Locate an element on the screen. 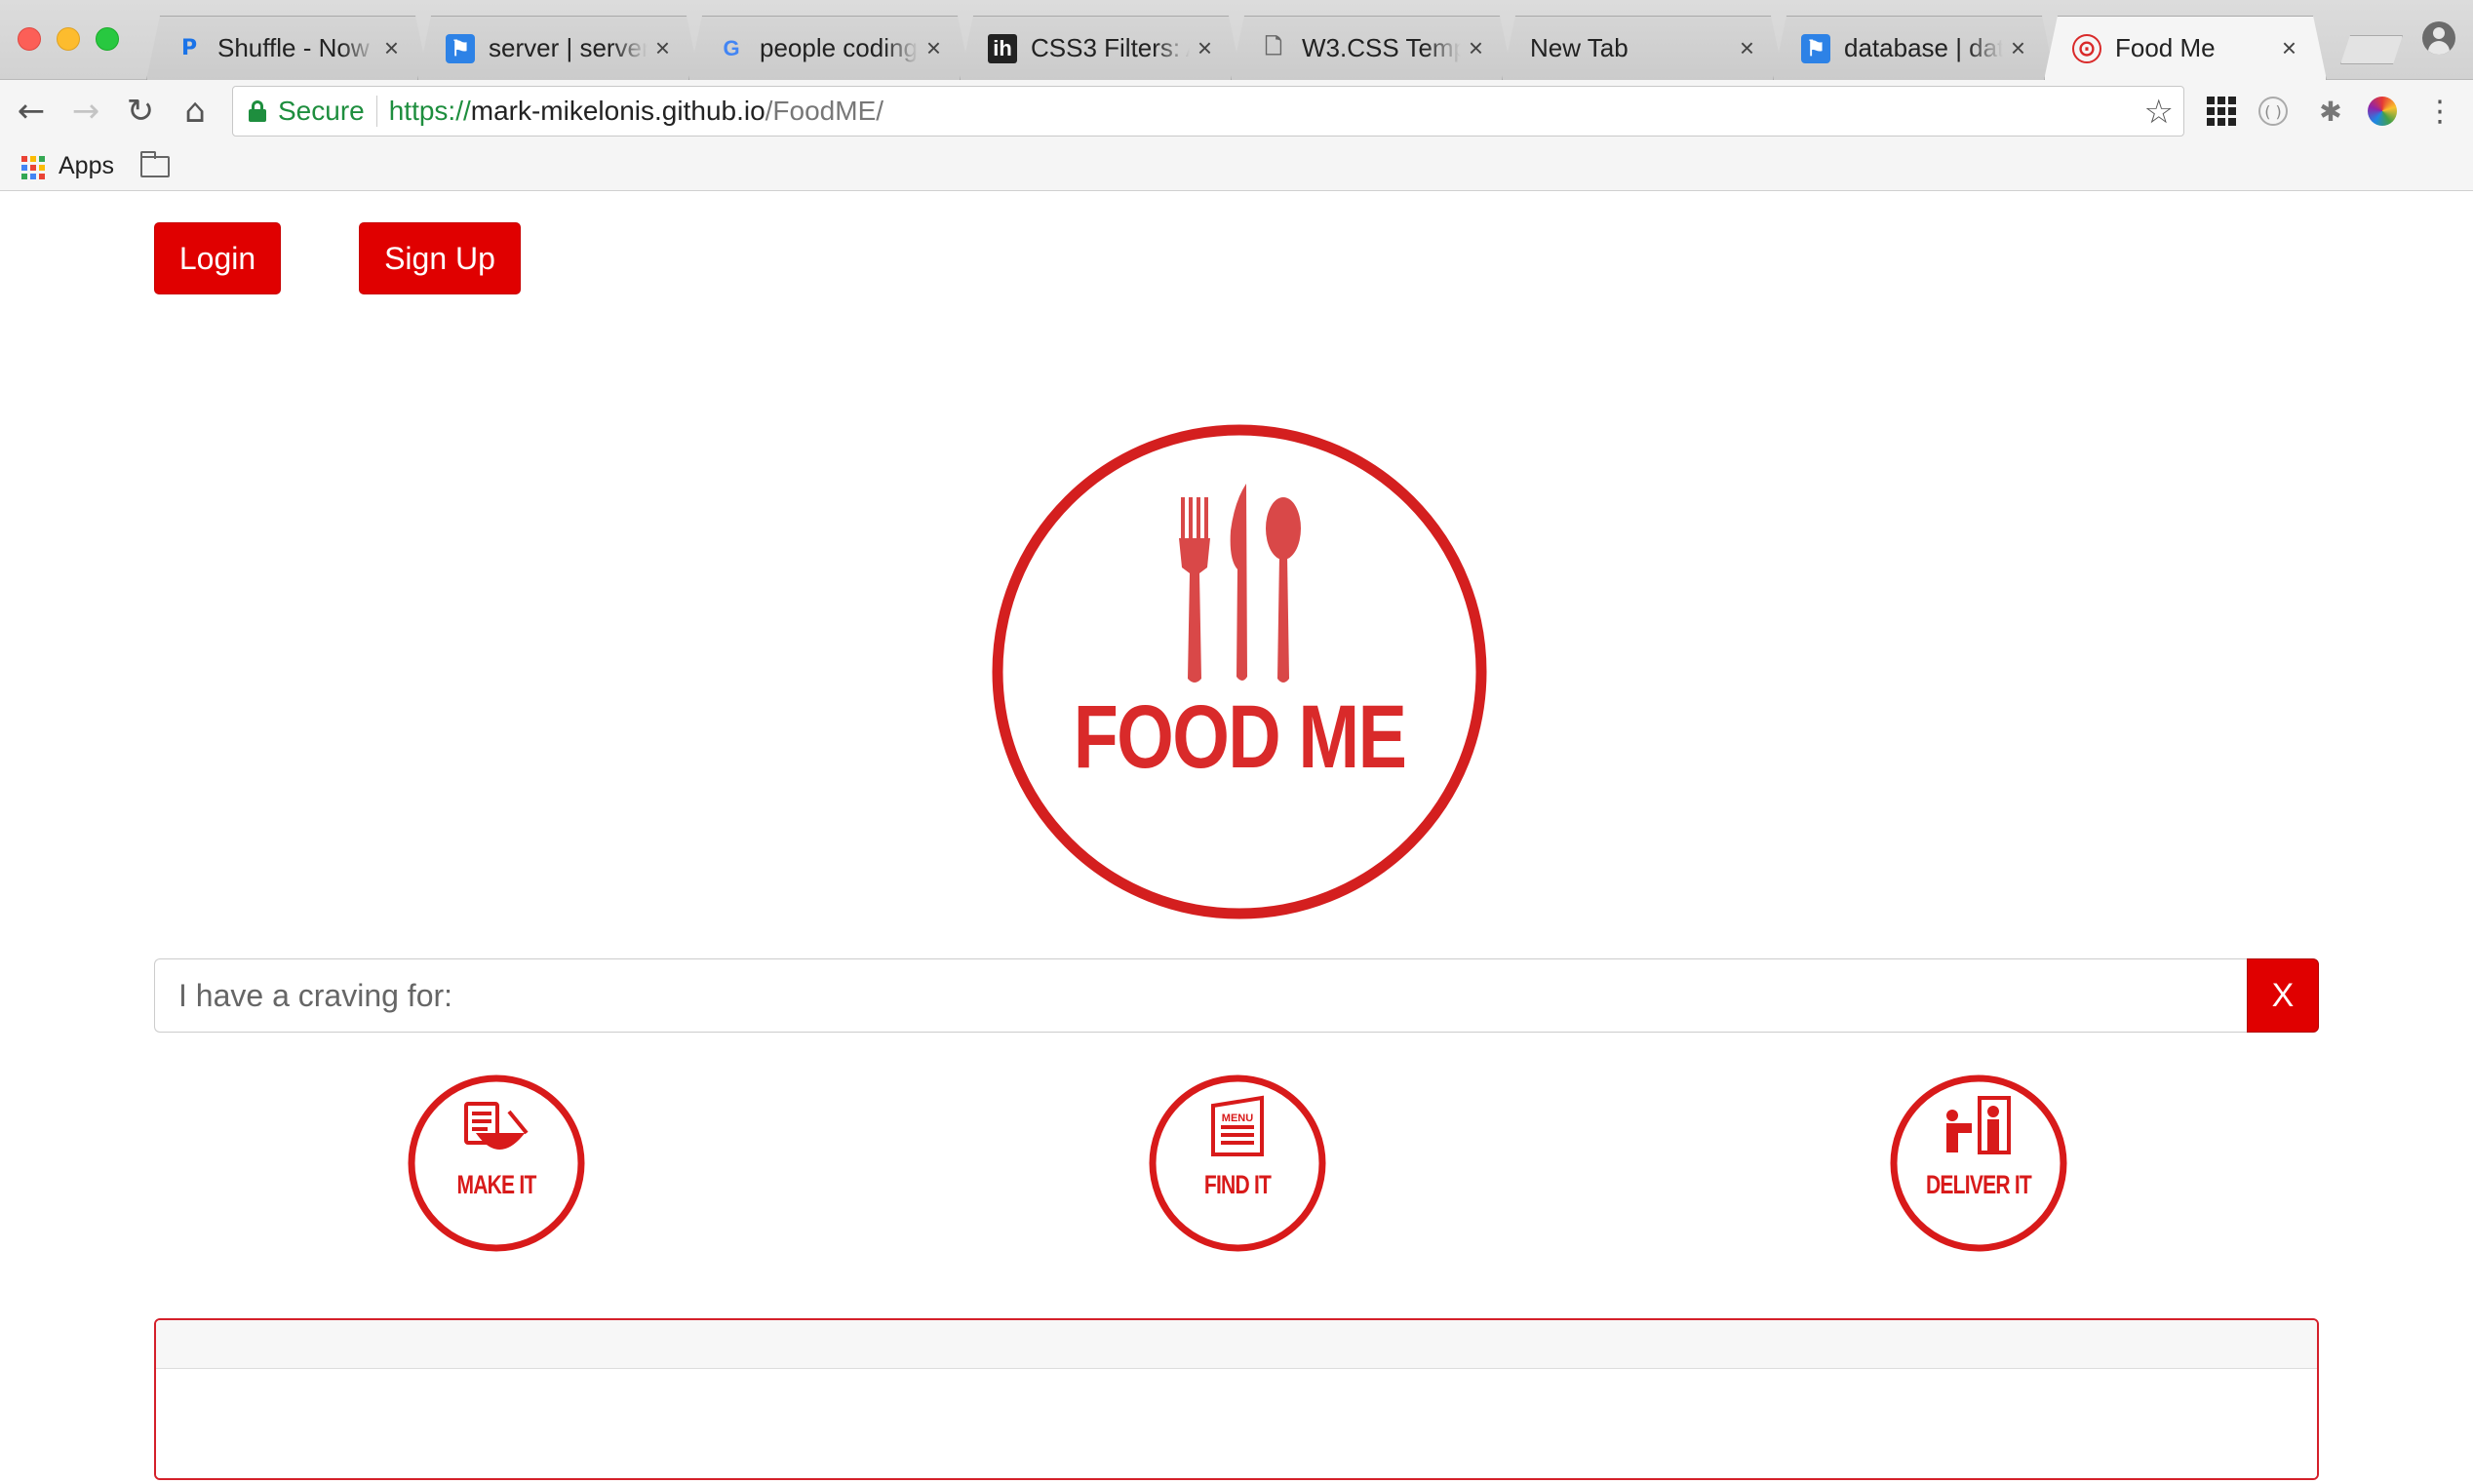 The height and width of the screenshot is (1484, 2473). deliver-it-label: DELIVER IT is located at coordinates (1978, 1184).